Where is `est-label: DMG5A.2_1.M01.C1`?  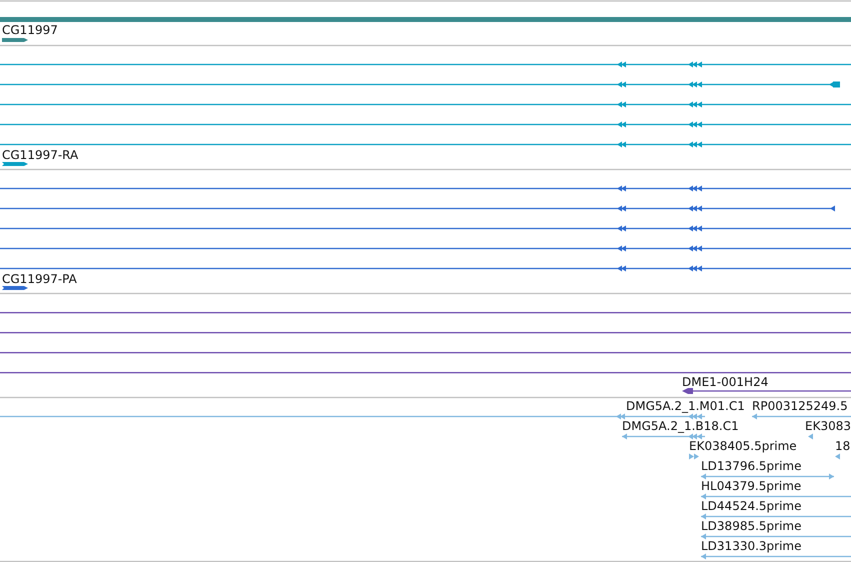 est-label: DMG5A.2_1.M01.C1 is located at coordinates (685, 406).